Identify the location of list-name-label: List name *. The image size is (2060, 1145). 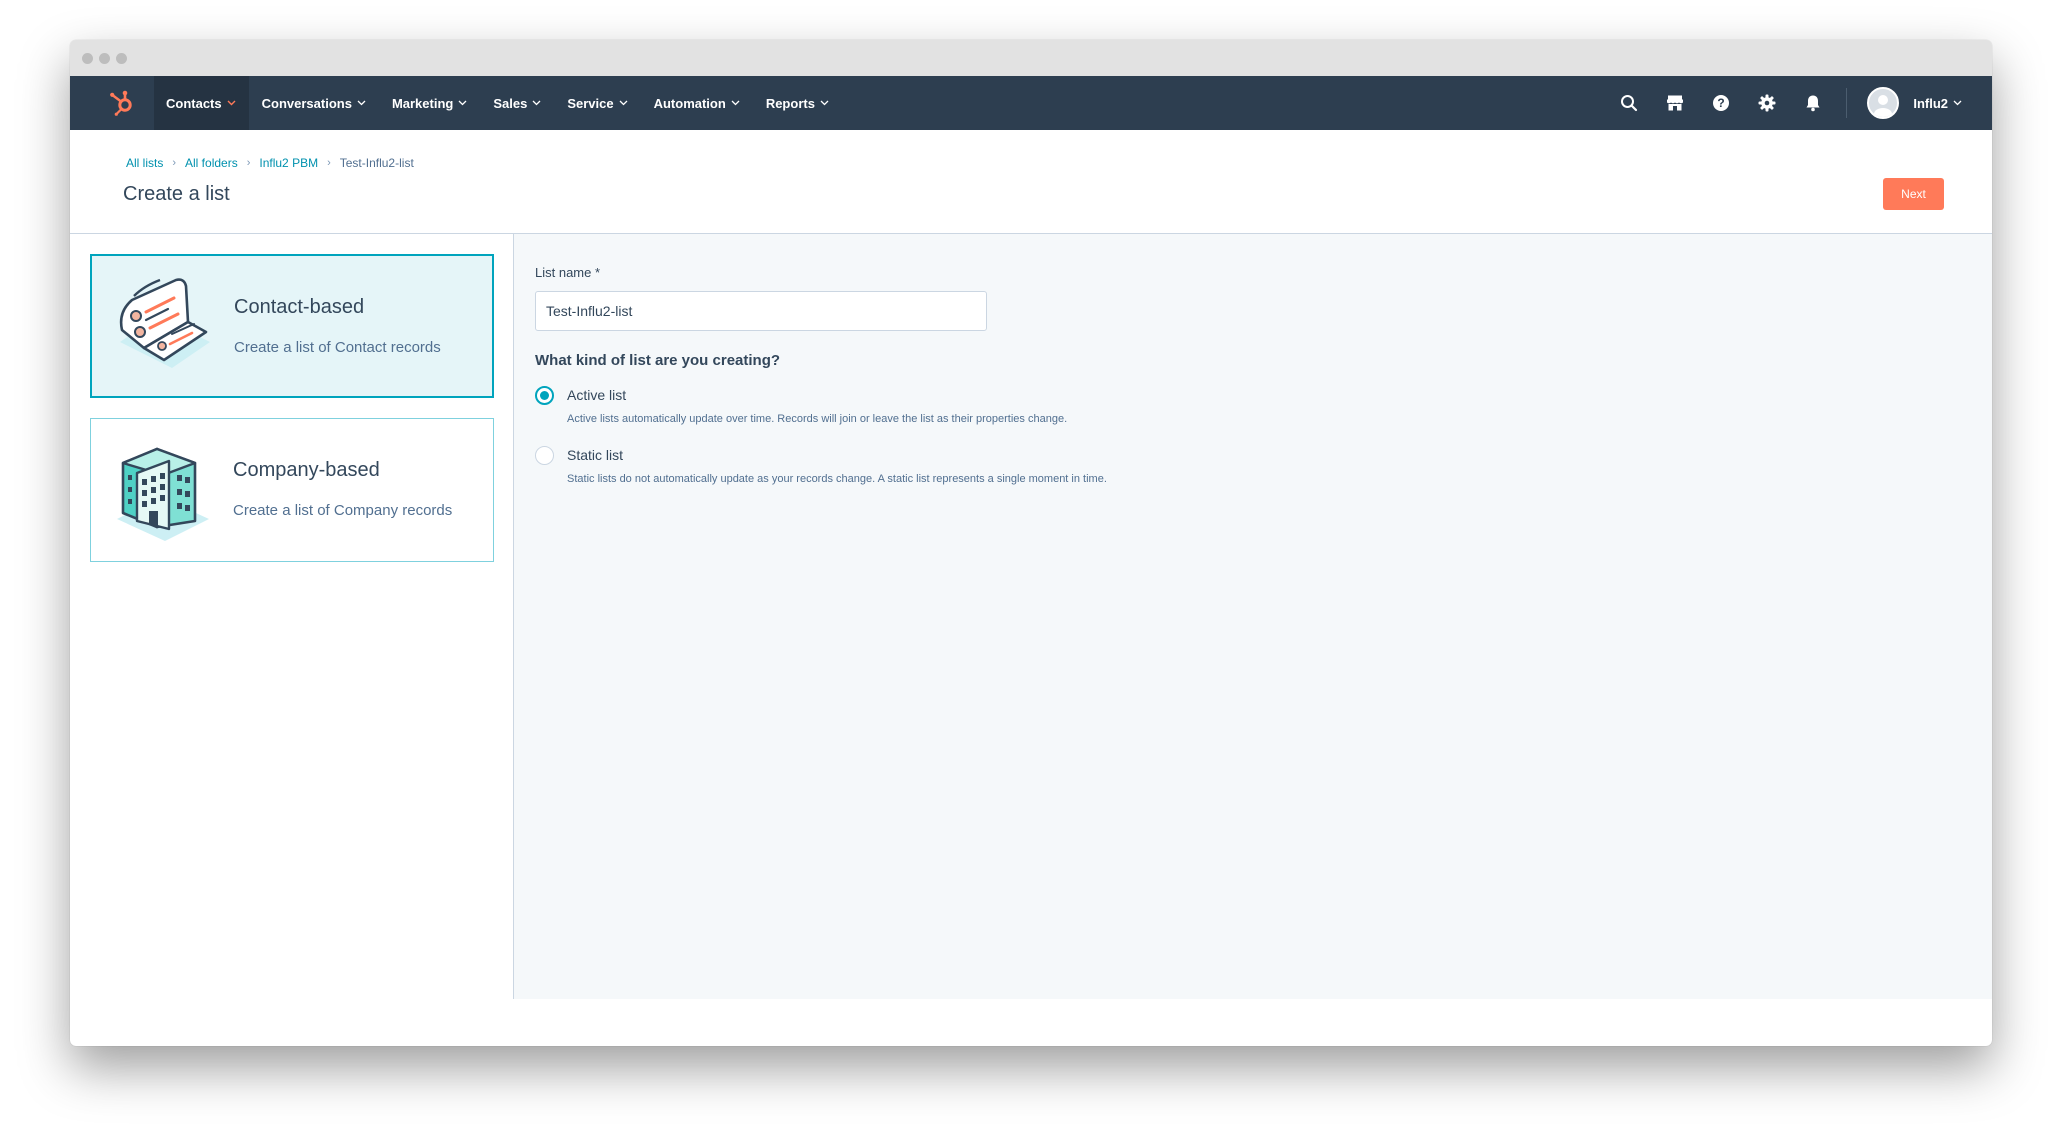
(568, 272).